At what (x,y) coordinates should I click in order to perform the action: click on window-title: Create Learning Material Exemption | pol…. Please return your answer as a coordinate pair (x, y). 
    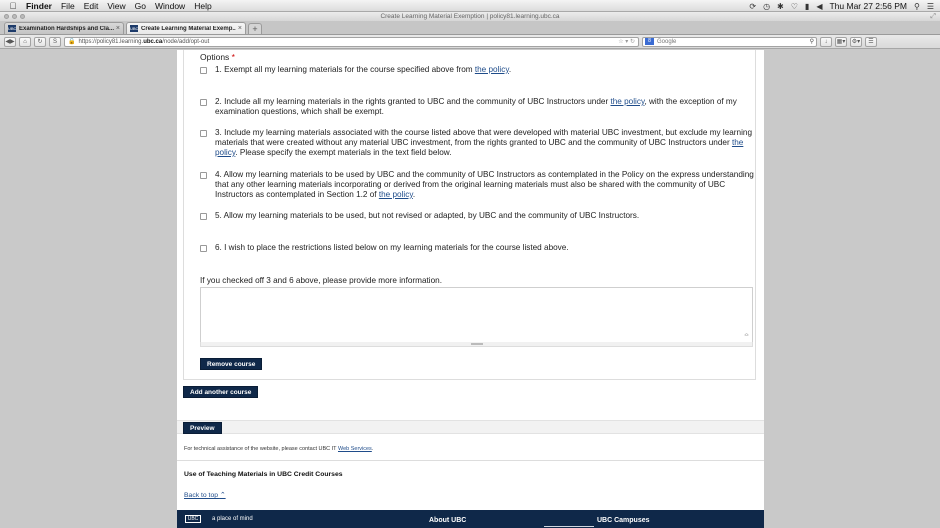
    Looking at the image, I should click on (470, 16).